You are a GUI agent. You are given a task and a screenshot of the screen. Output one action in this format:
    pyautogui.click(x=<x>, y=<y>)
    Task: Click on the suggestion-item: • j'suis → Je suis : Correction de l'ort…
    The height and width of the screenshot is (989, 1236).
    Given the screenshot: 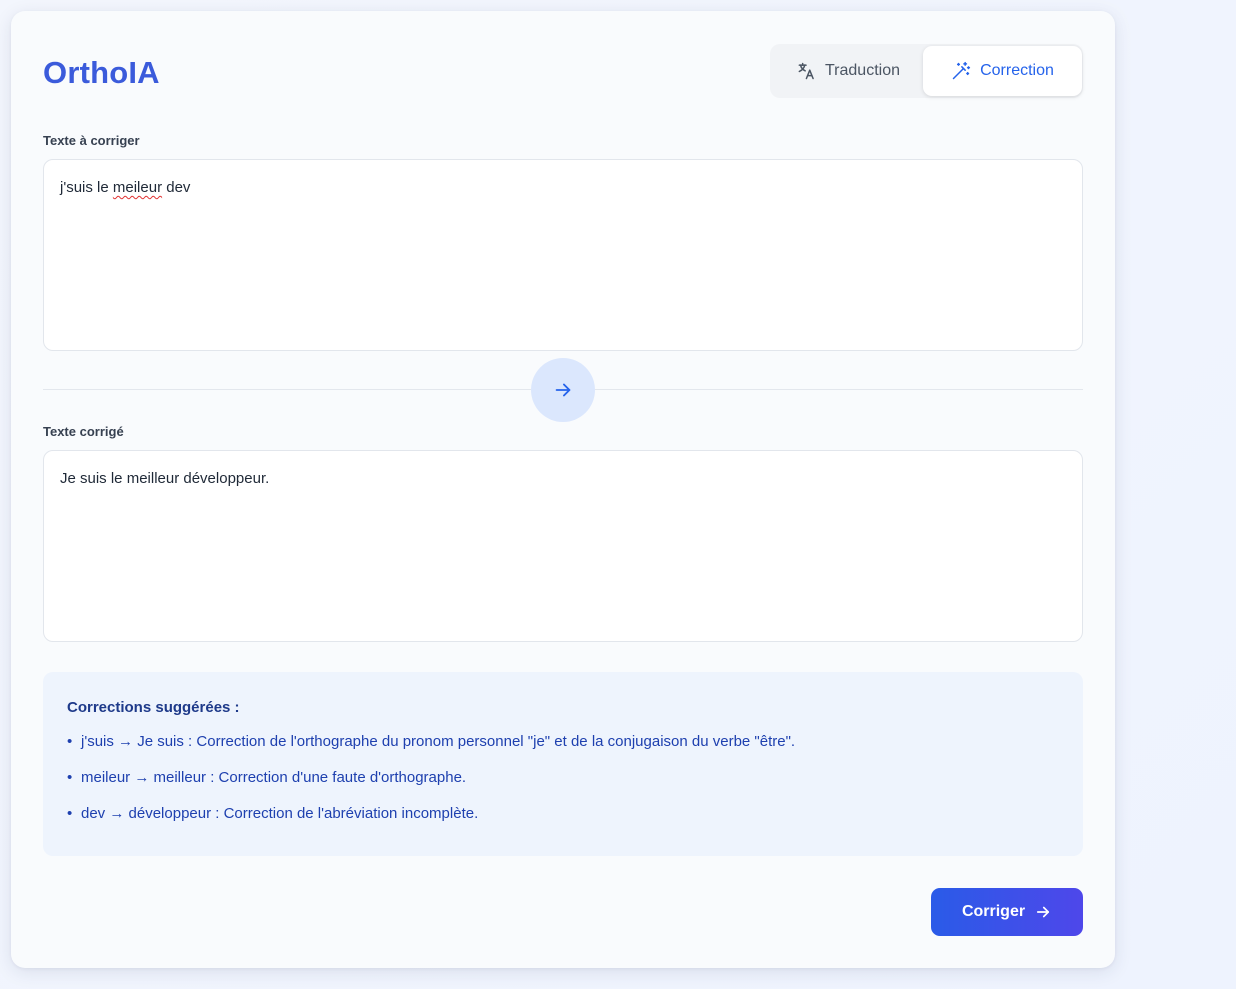 What is the action you would take?
    pyautogui.click(x=563, y=742)
    